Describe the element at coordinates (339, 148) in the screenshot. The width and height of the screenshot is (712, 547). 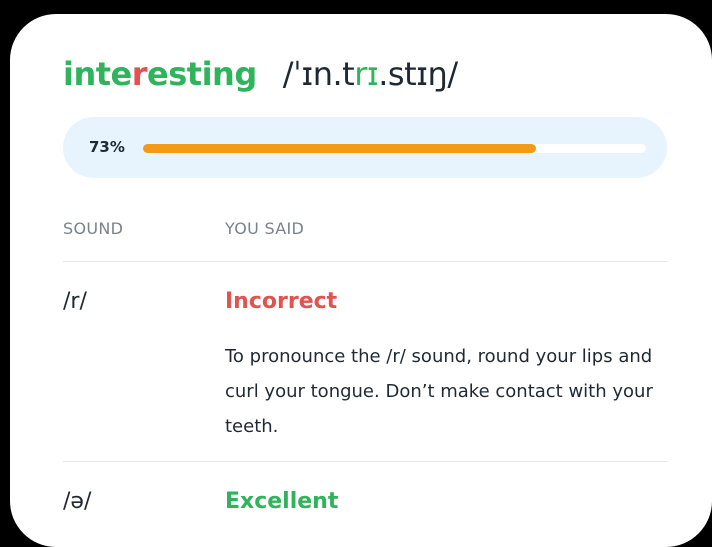
I see `progress-fill` at that location.